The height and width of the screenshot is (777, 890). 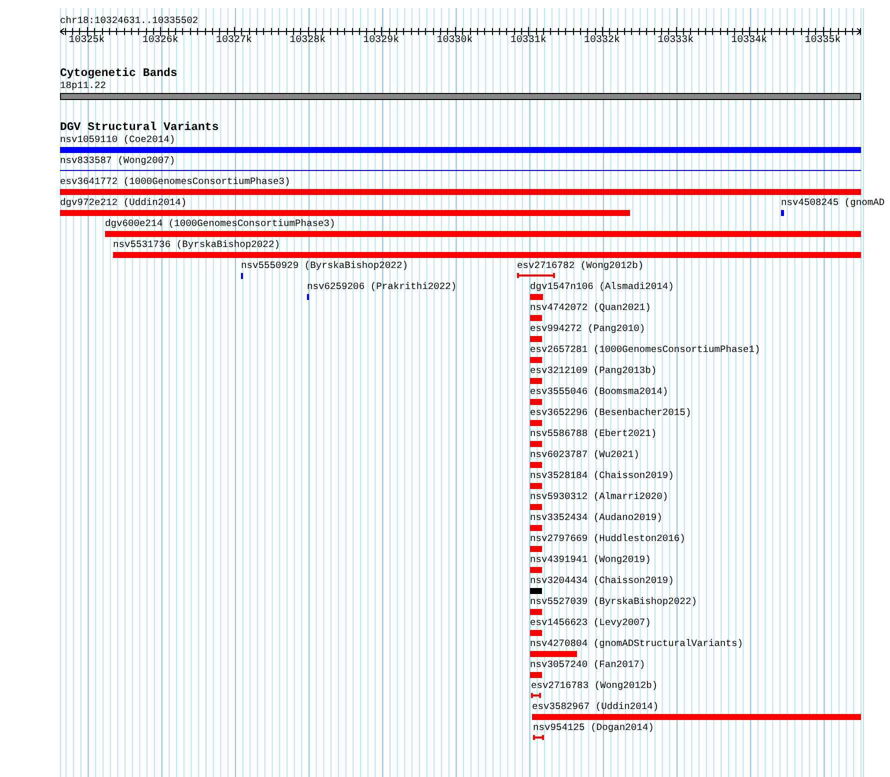 I want to click on tick-label: 10332k, so click(x=602, y=40).